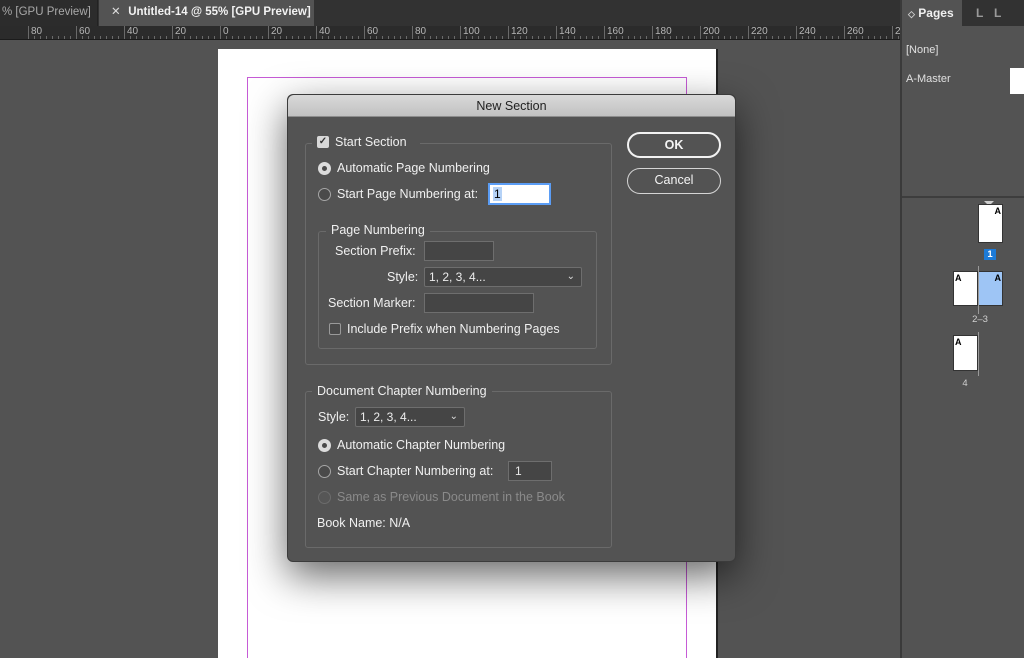 This screenshot has height=658, width=1024. I want to click on start-page-number-input: 1, so click(519, 194).